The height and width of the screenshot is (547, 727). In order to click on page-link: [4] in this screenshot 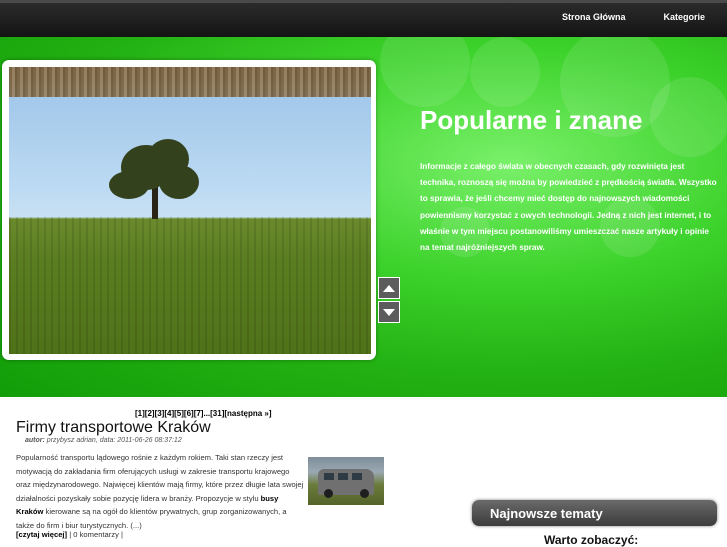, I will do `click(169, 413)`.